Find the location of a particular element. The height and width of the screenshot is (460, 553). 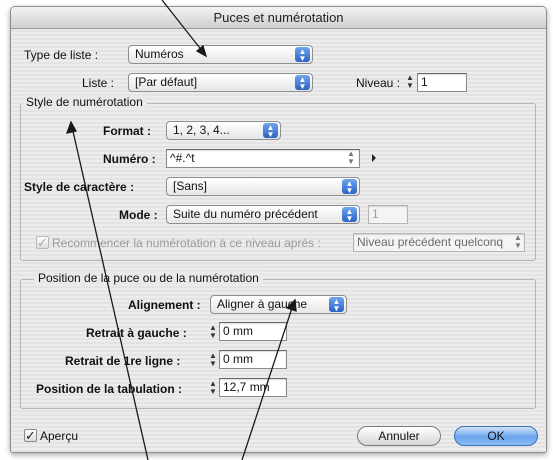

cancel-button: Annuler is located at coordinates (399, 436).